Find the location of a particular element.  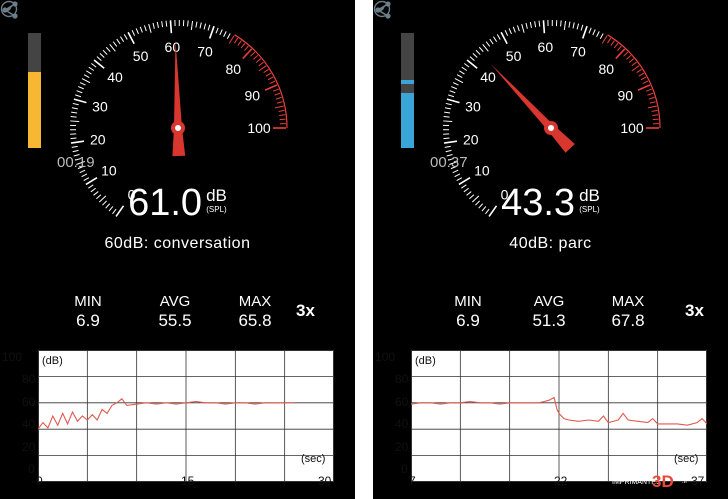

gauge-label: 60 is located at coordinates (173, 47).